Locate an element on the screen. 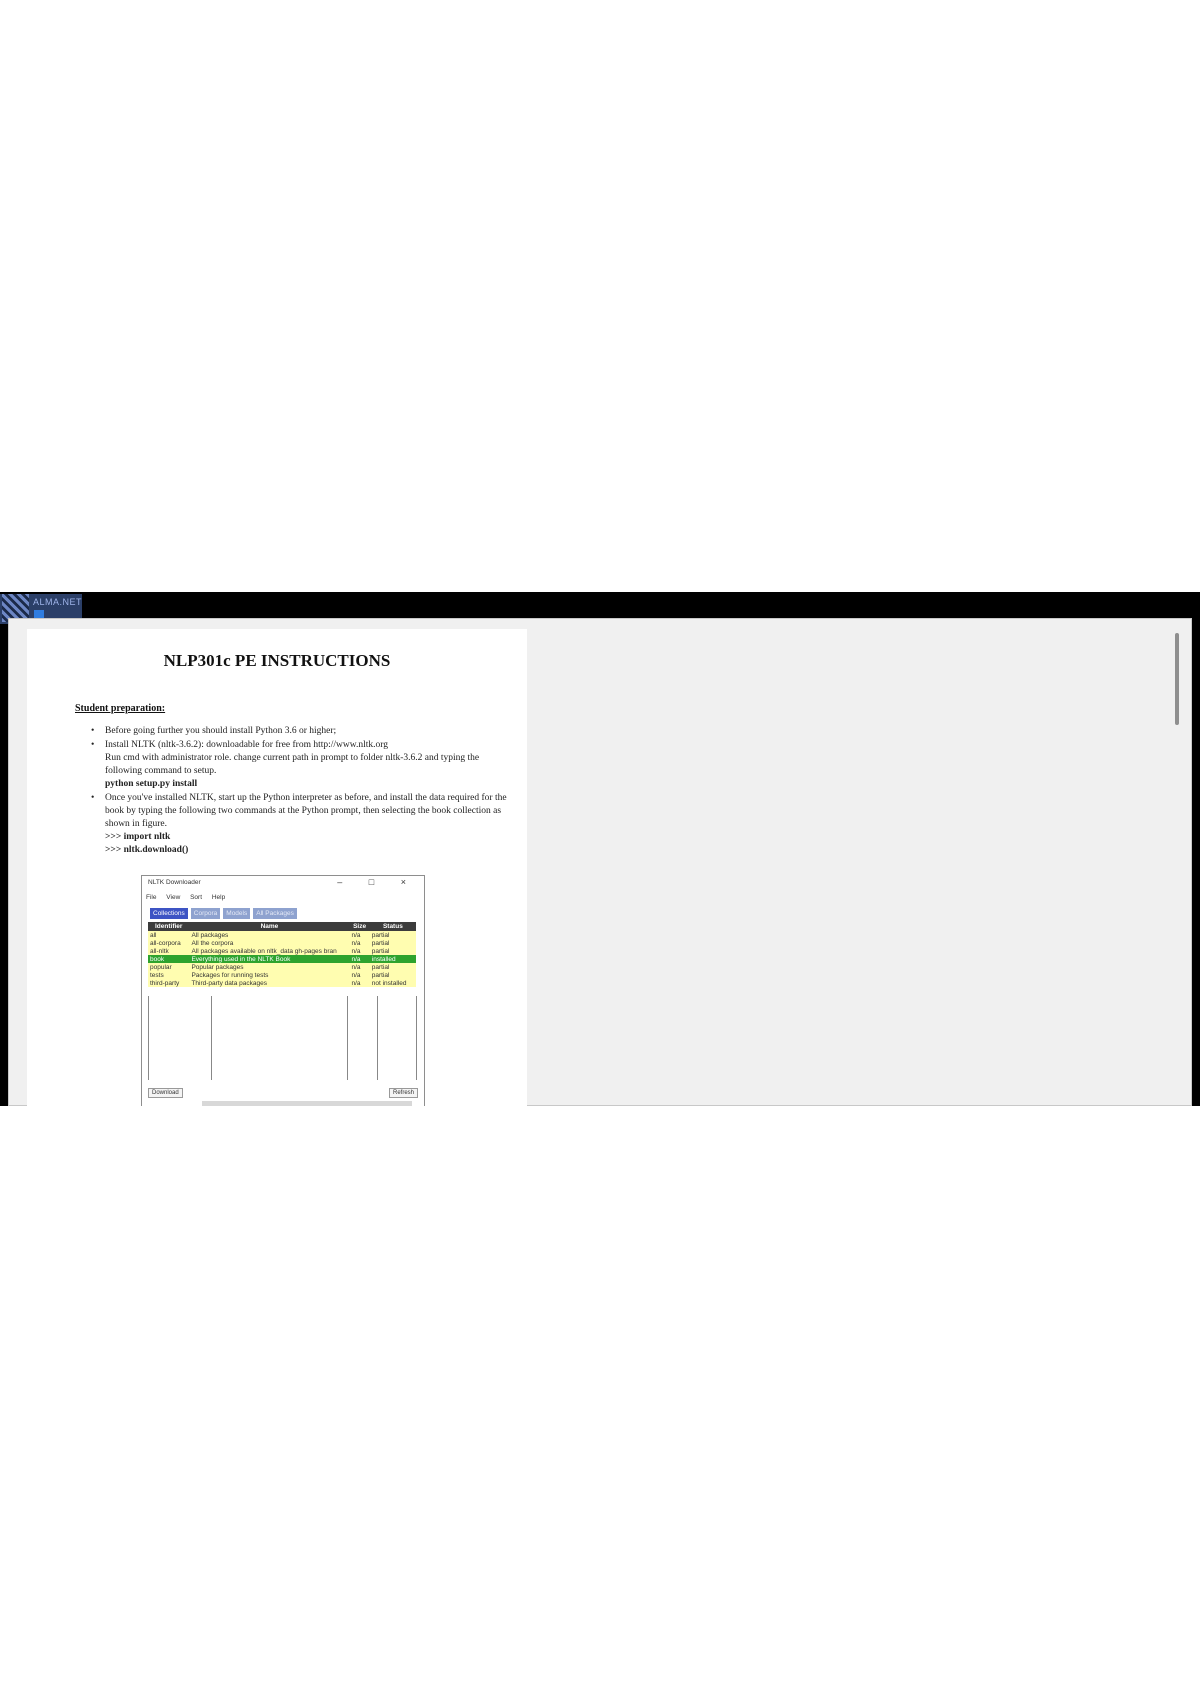  tab-bar: Collections Corpora Models All Packages is located at coordinates (223, 913).